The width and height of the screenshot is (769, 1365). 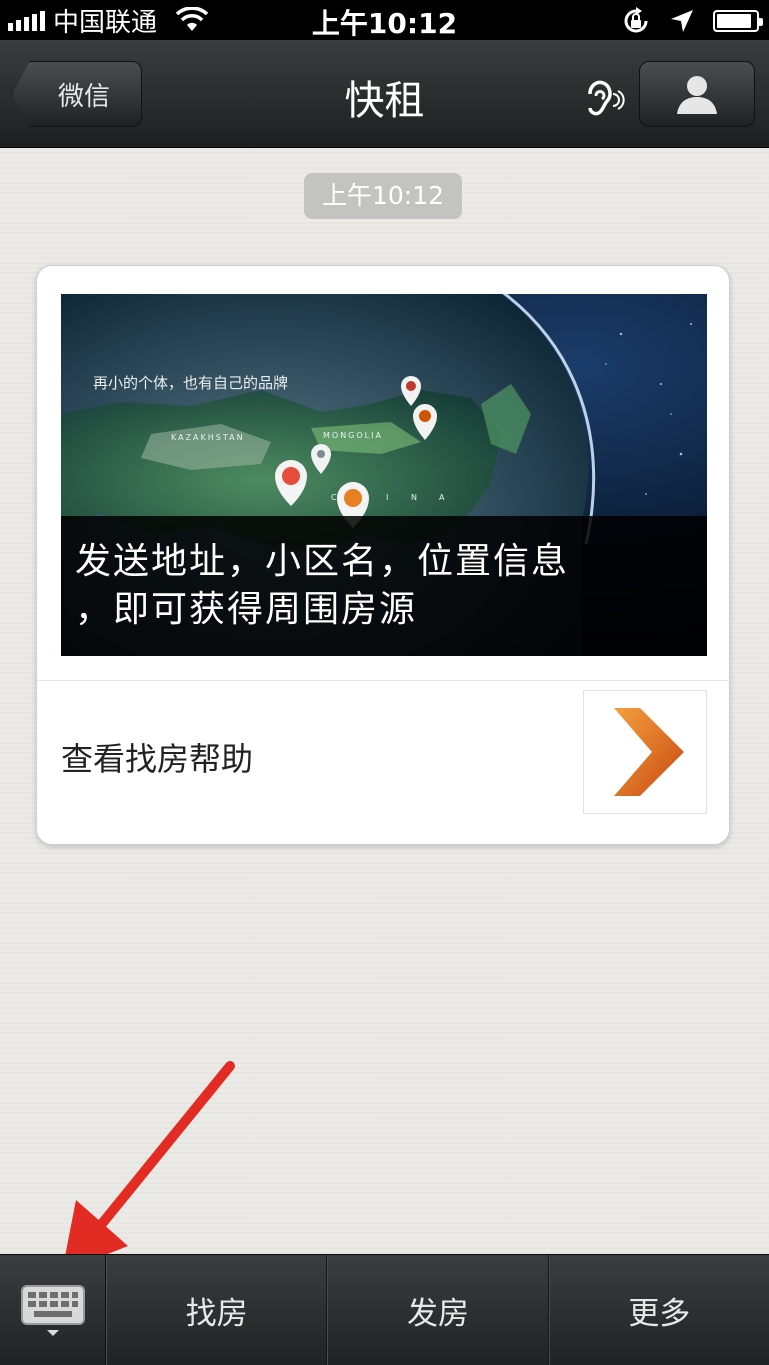 I want to click on menu-item-find-house: 找房, so click(x=217, y=1310).